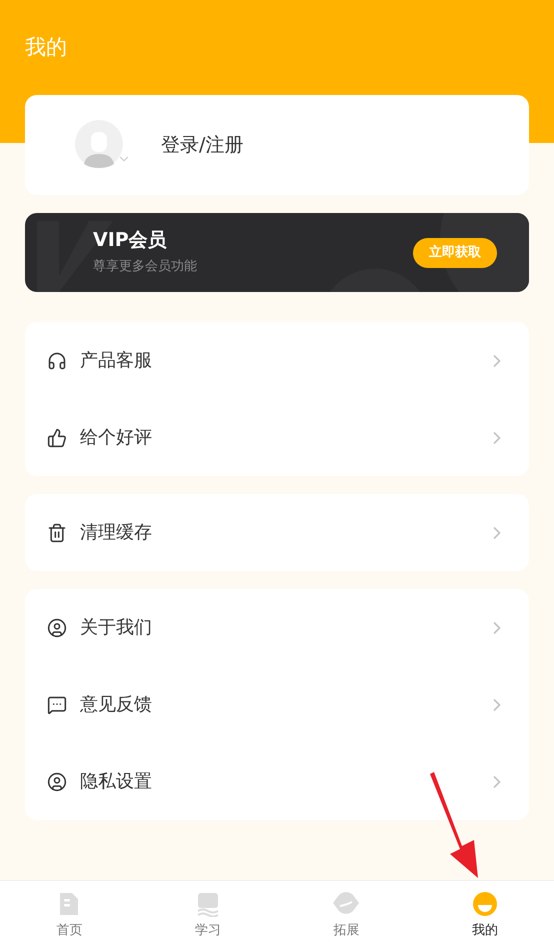  I want to click on smiley-icon, so click(485, 903).